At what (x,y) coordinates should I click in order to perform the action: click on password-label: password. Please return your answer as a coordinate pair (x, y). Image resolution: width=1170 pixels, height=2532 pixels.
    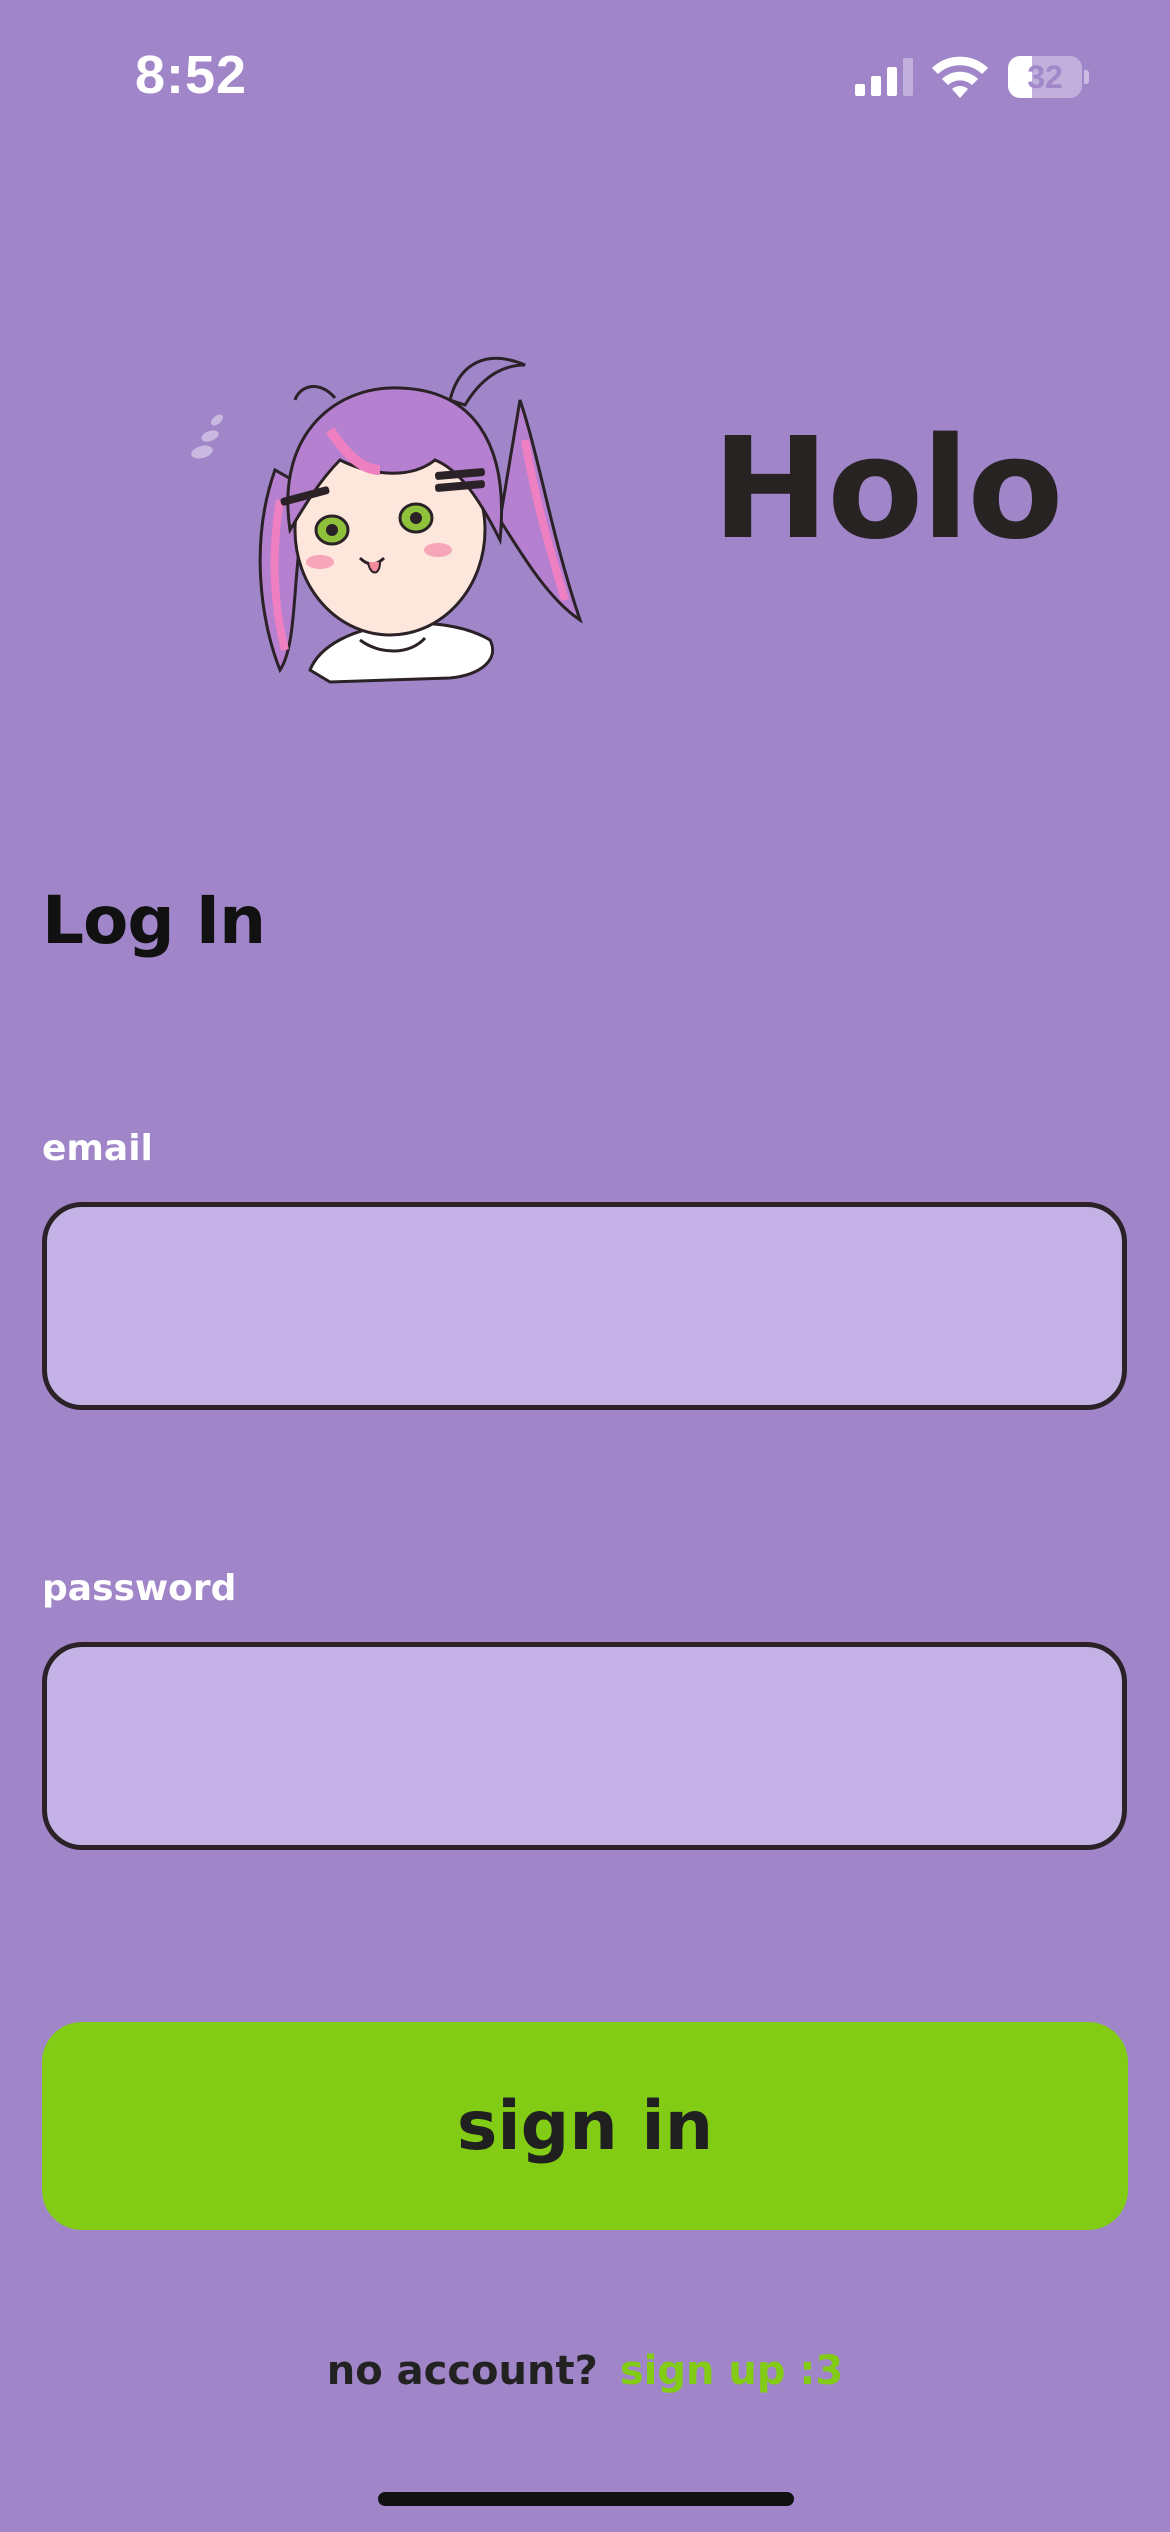
    Looking at the image, I should click on (139, 1588).